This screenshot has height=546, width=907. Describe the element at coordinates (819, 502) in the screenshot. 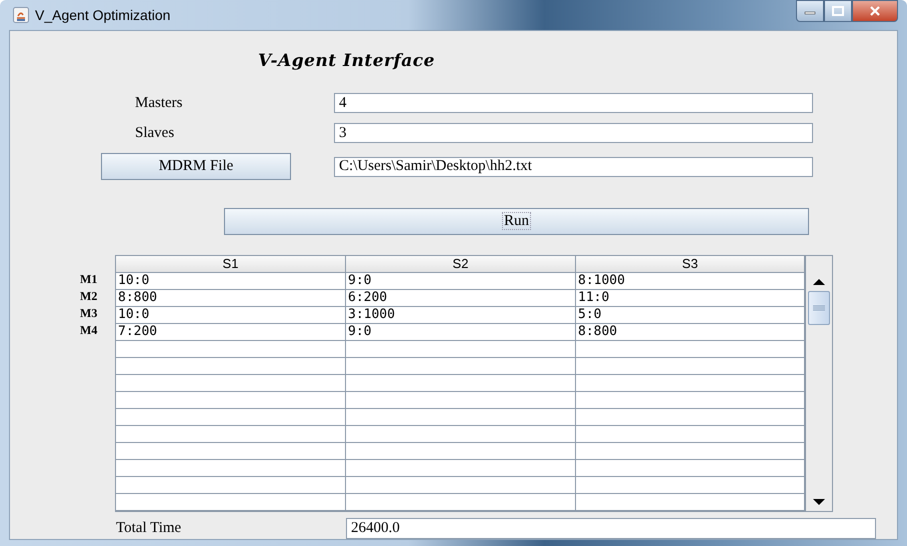

I see `scroll-down-icon` at that location.